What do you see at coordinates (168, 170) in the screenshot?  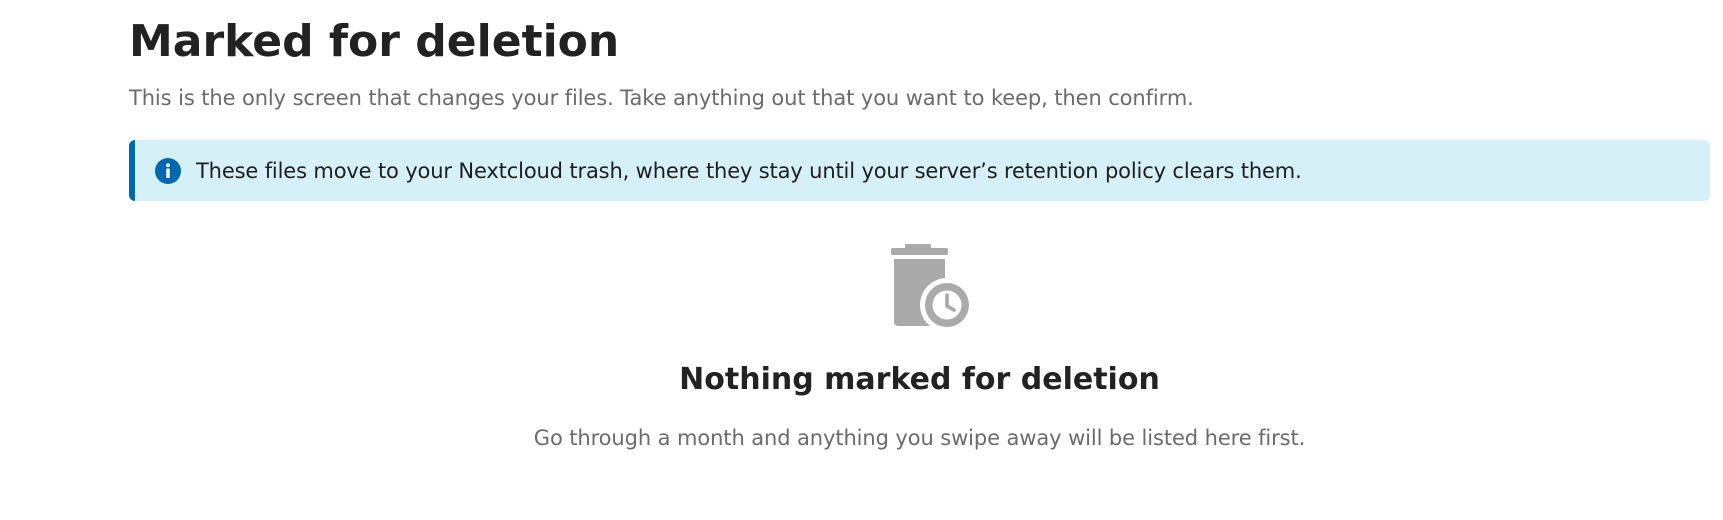 I see `info-icon` at bounding box center [168, 170].